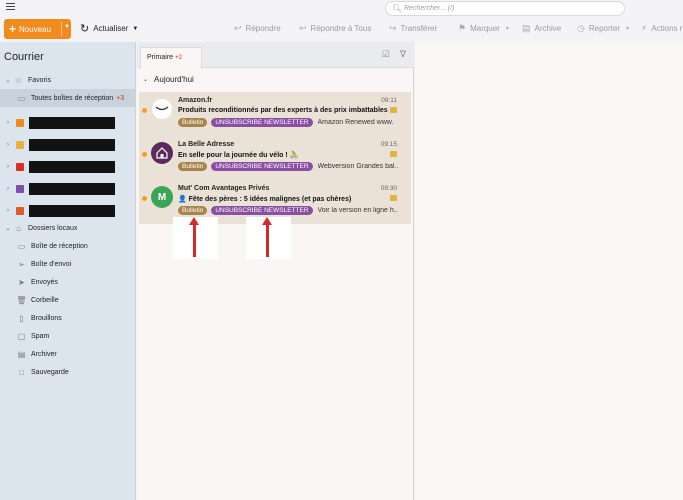  What do you see at coordinates (224, 188) in the screenshot?
I see `message-sender: Mut' Com Avantages Privés` at bounding box center [224, 188].